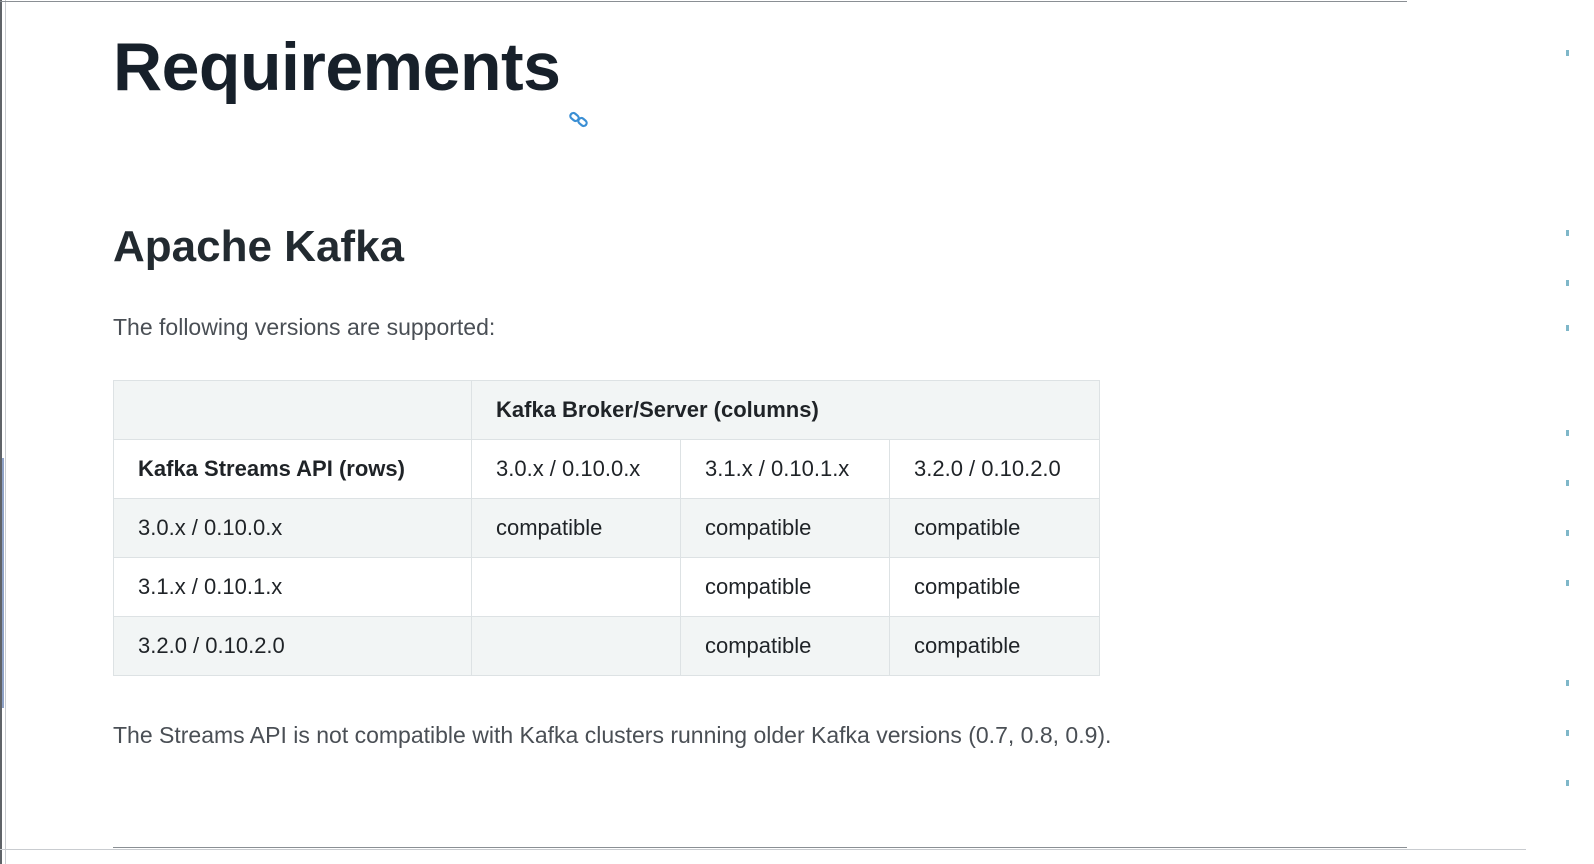 The height and width of the screenshot is (864, 1594). What do you see at coordinates (292, 528) in the screenshot?
I see `row-version-cell: 3.0.x / 0.10.0.x` at bounding box center [292, 528].